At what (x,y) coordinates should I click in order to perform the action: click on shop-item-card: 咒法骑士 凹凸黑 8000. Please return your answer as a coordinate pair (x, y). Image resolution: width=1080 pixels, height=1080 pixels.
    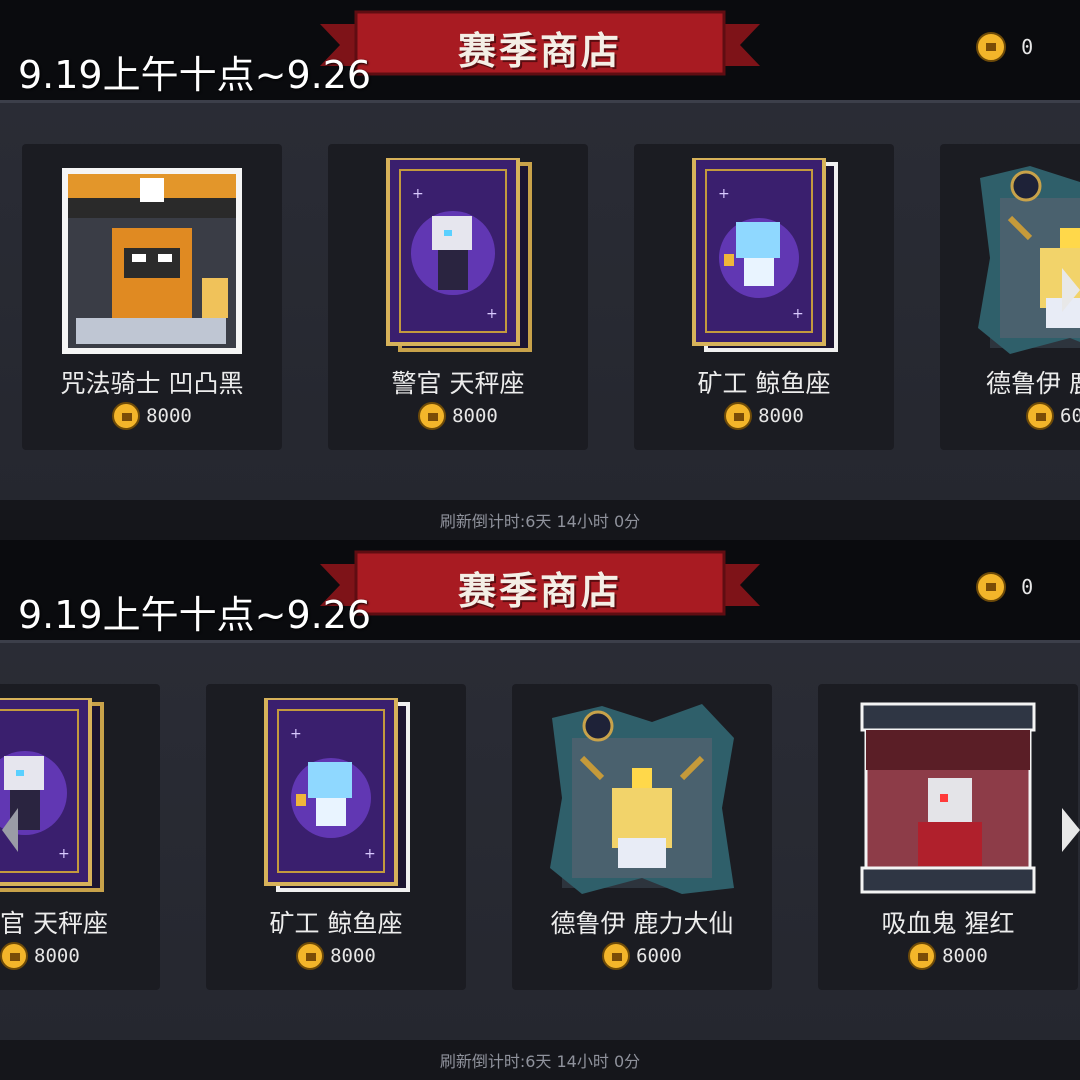
    Looking at the image, I should click on (152, 297).